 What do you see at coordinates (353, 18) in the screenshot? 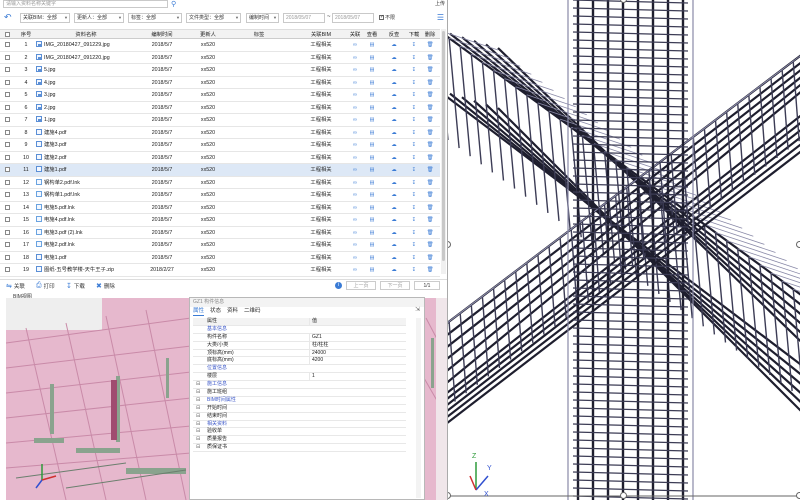
I see `date-end-input: 2018/05/07` at bounding box center [353, 18].